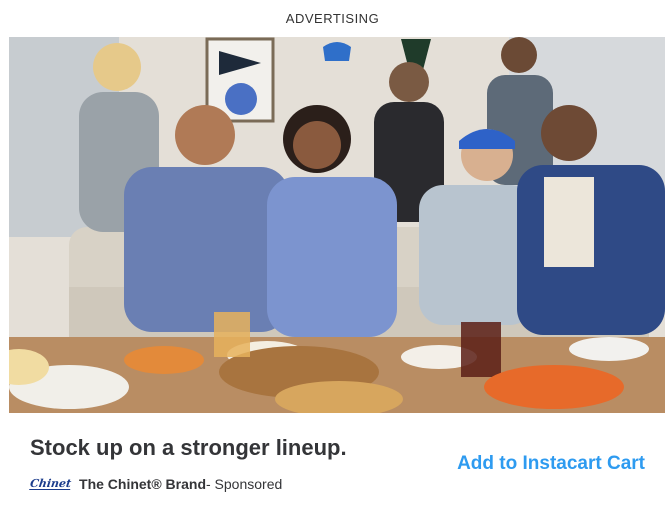  I want to click on brand-row: Chinet The Chinet® Brand - Sponsored, so click(156, 484).